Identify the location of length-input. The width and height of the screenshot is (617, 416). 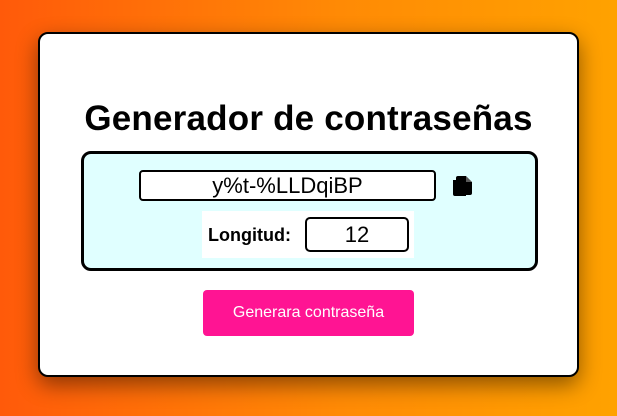
(357, 234).